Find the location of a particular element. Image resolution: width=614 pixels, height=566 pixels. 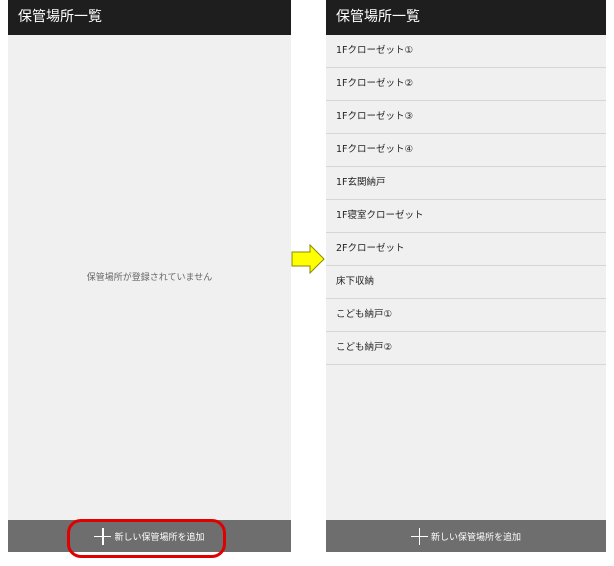

arrow-right-icon is located at coordinates (308, 259).